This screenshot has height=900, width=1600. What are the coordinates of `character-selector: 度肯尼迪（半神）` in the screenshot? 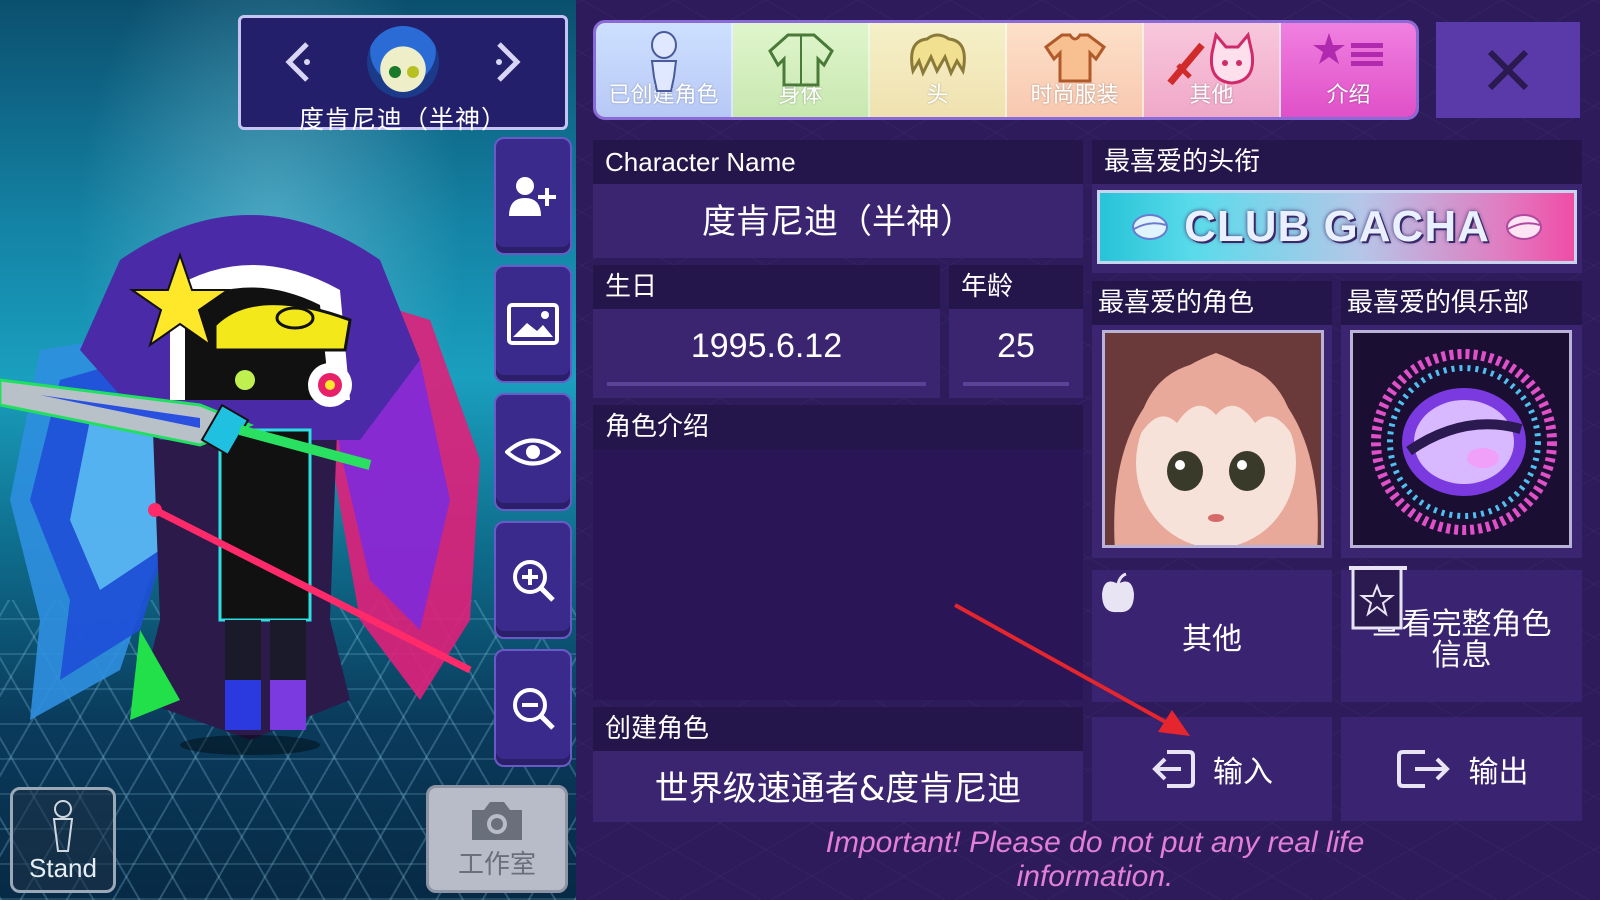 It's located at (403, 74).